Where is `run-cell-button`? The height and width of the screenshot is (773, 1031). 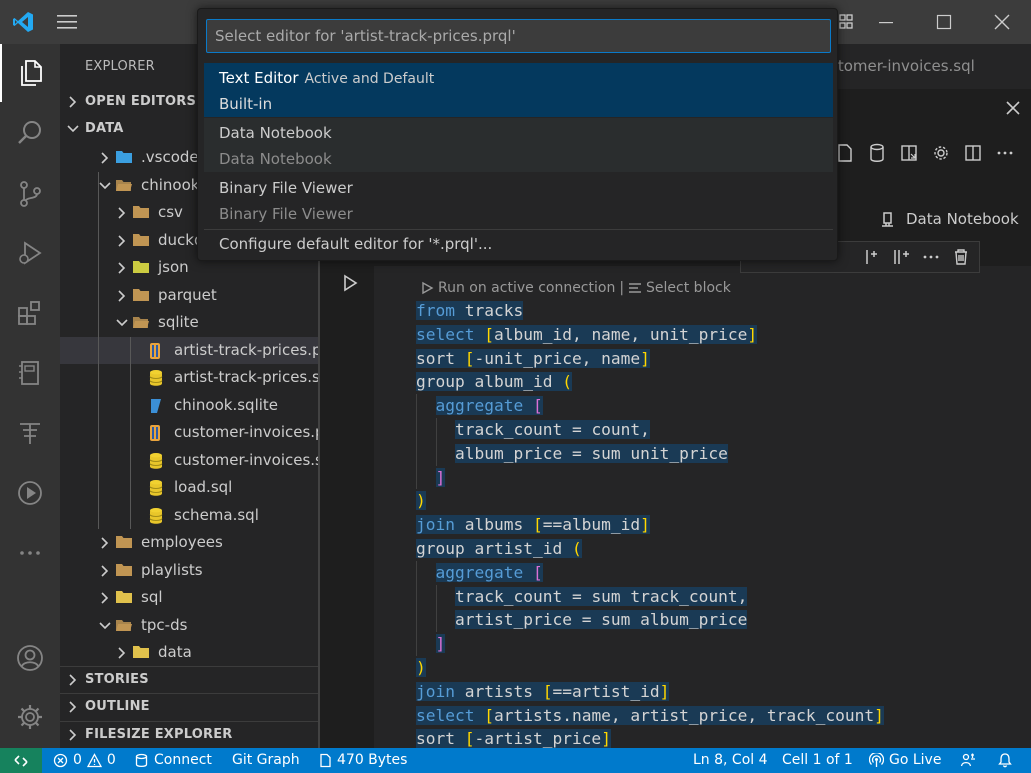 run-cell-button is located at coordinates (350, 283).